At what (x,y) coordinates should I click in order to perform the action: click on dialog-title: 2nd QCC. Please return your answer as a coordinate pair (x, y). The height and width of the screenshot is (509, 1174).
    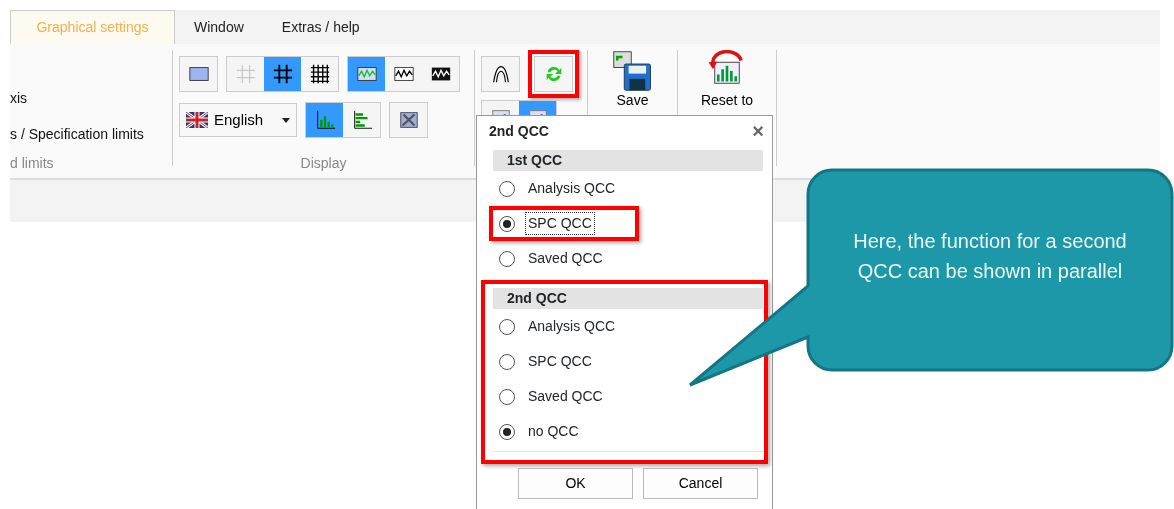
    Looking at the image, I should click on (519, 131).